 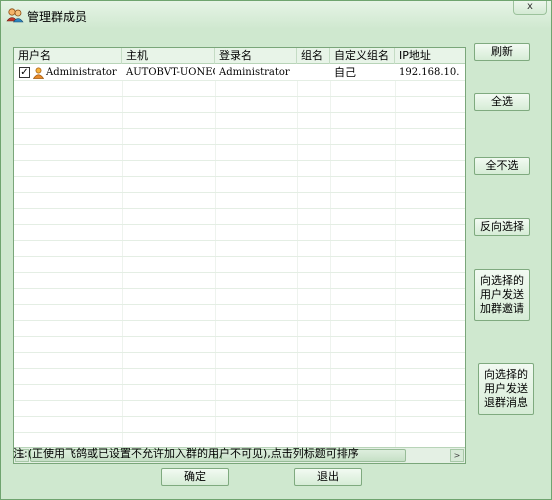 What do you see at coordinates (502, 52) in the screenshot?
I see `refresh-button: 刷新` at bounding box center [502, 52].